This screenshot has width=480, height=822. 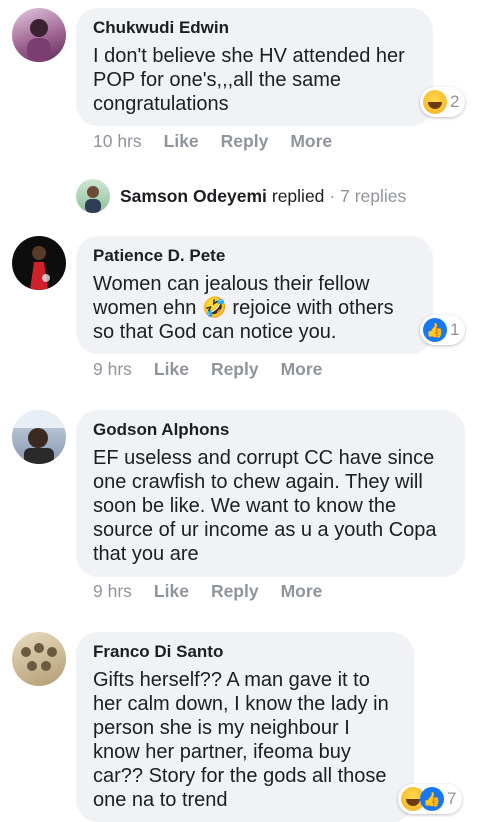 What do you see at coordinates (455, 329) in the screenshot?
I see `reaction-count: 1` at bounding box center [455, 329].